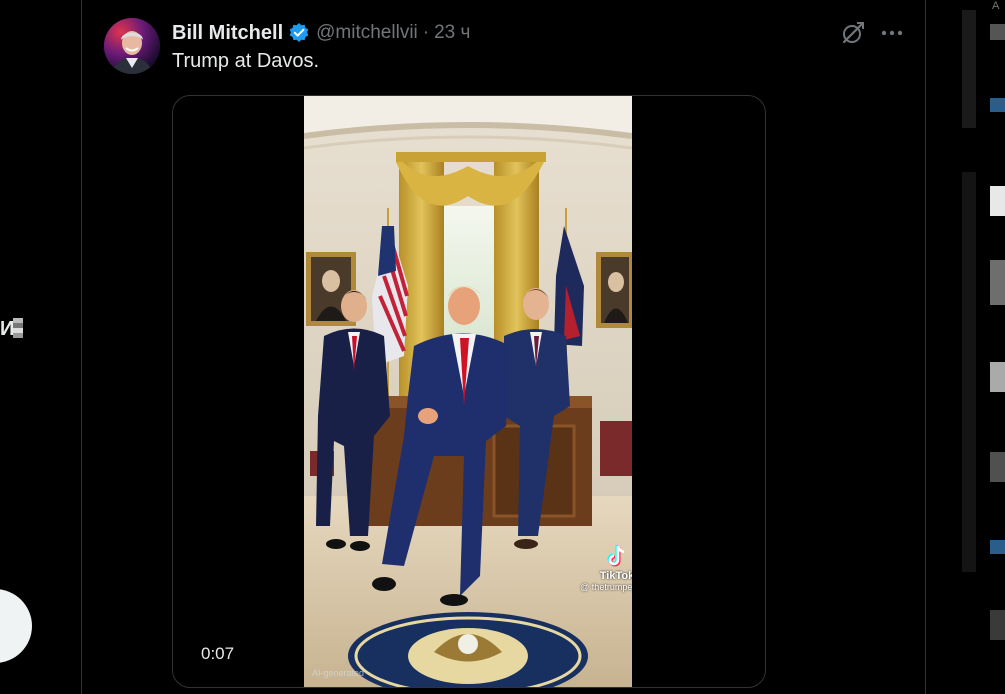 Image resolution: width=1005 pixels, height=694 pixels. I want to click on tiktok-icon, so click(616, 556).